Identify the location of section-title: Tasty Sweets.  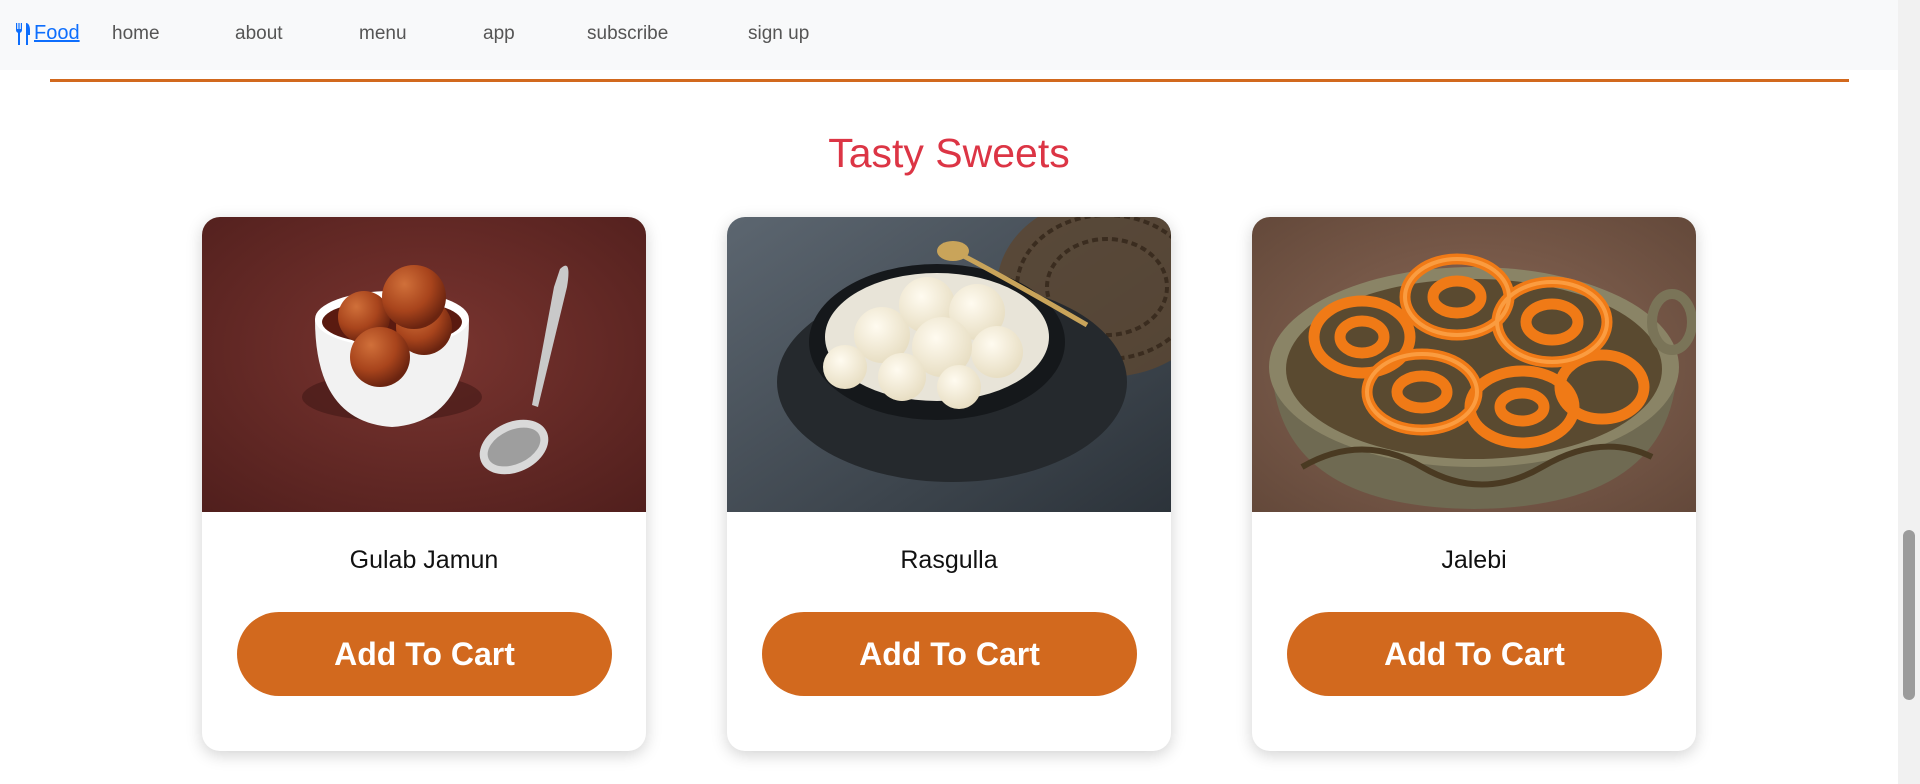
(949, 153).